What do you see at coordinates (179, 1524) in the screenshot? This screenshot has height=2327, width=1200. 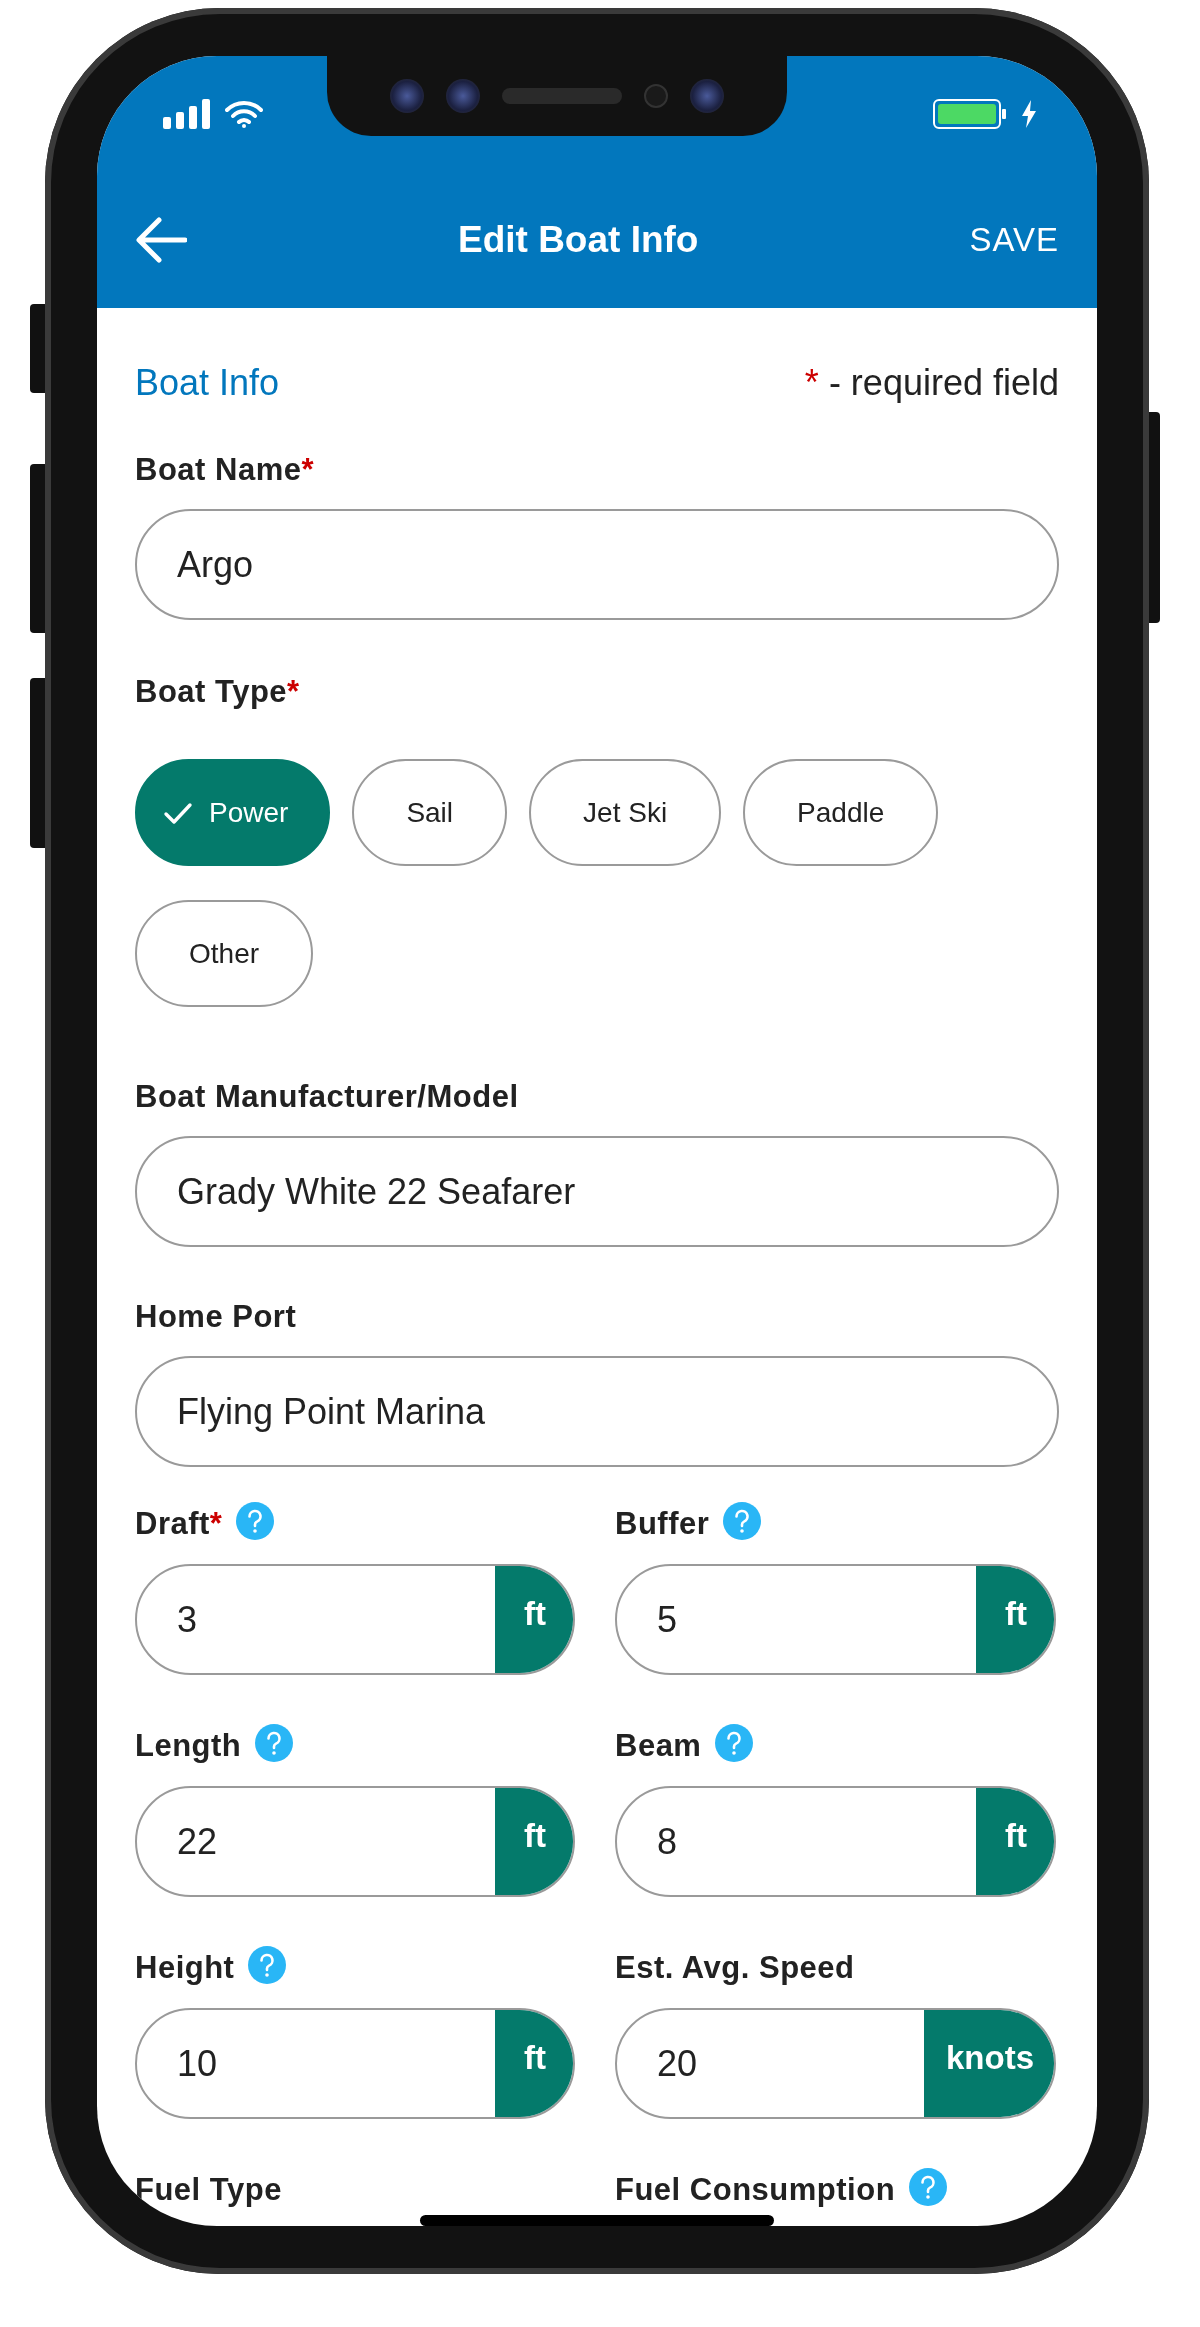 I see `field-label: Draft*` at bounding box center [179, 1524].